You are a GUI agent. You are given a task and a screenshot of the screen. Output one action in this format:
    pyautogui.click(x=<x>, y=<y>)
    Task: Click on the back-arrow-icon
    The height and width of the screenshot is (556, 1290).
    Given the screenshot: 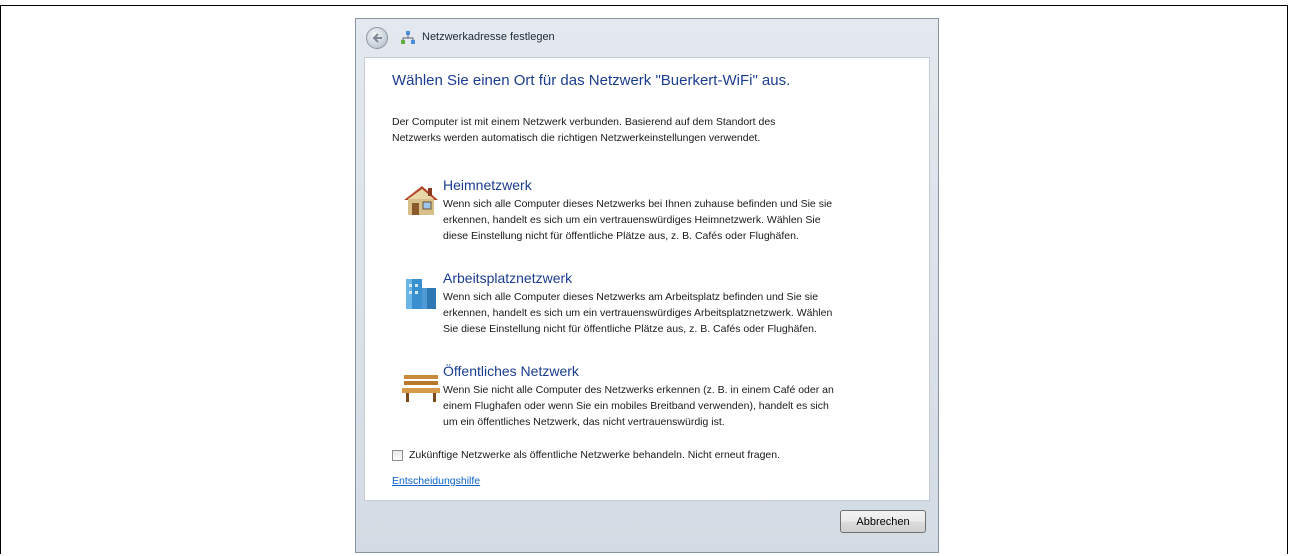 What is the action you would take?
    pyautogui.click(x=377, y=38)
    